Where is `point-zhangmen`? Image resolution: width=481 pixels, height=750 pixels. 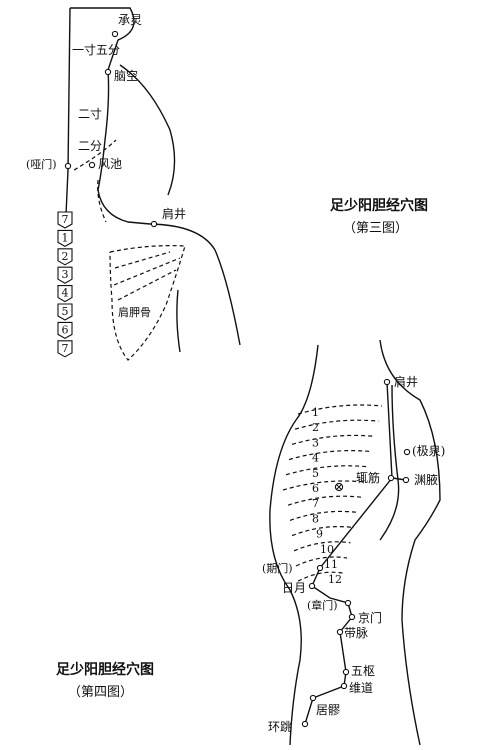
point-zhangmen is located at coordinates (348, 603).